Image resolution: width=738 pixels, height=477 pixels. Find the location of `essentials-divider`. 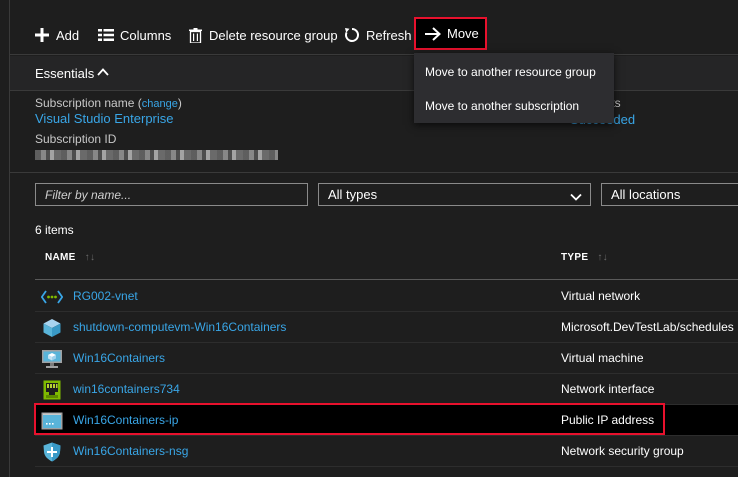

essentials-divider is located at coordinates (374, 90).